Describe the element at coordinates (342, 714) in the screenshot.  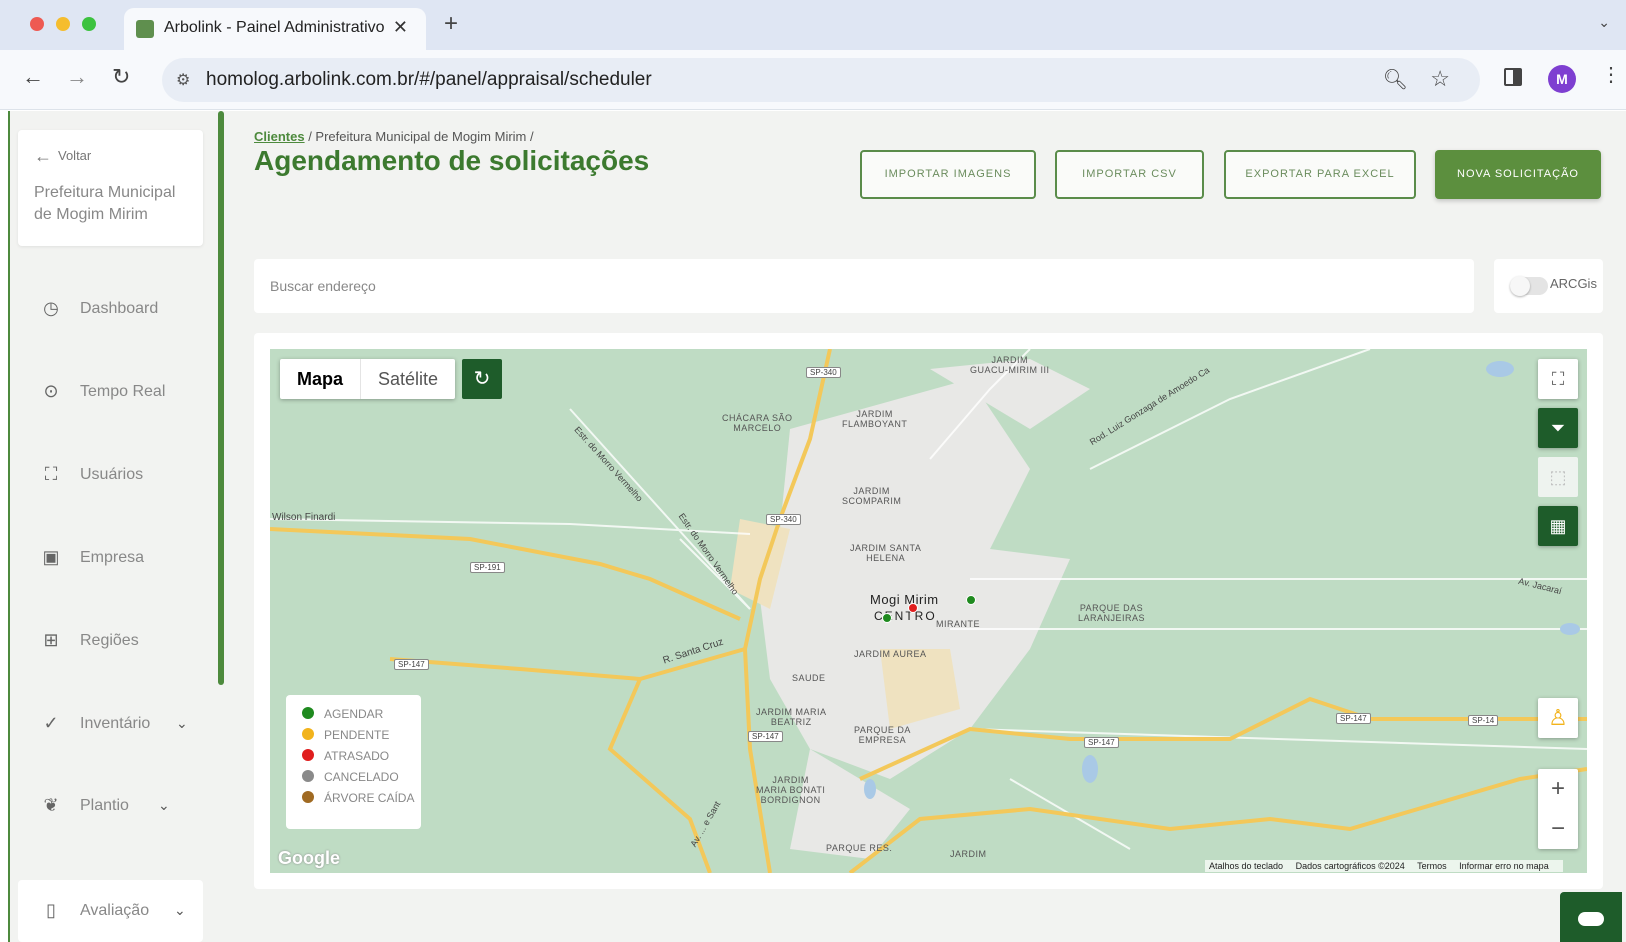
I see `legend-item-agendar: AGENDAR` at that location.